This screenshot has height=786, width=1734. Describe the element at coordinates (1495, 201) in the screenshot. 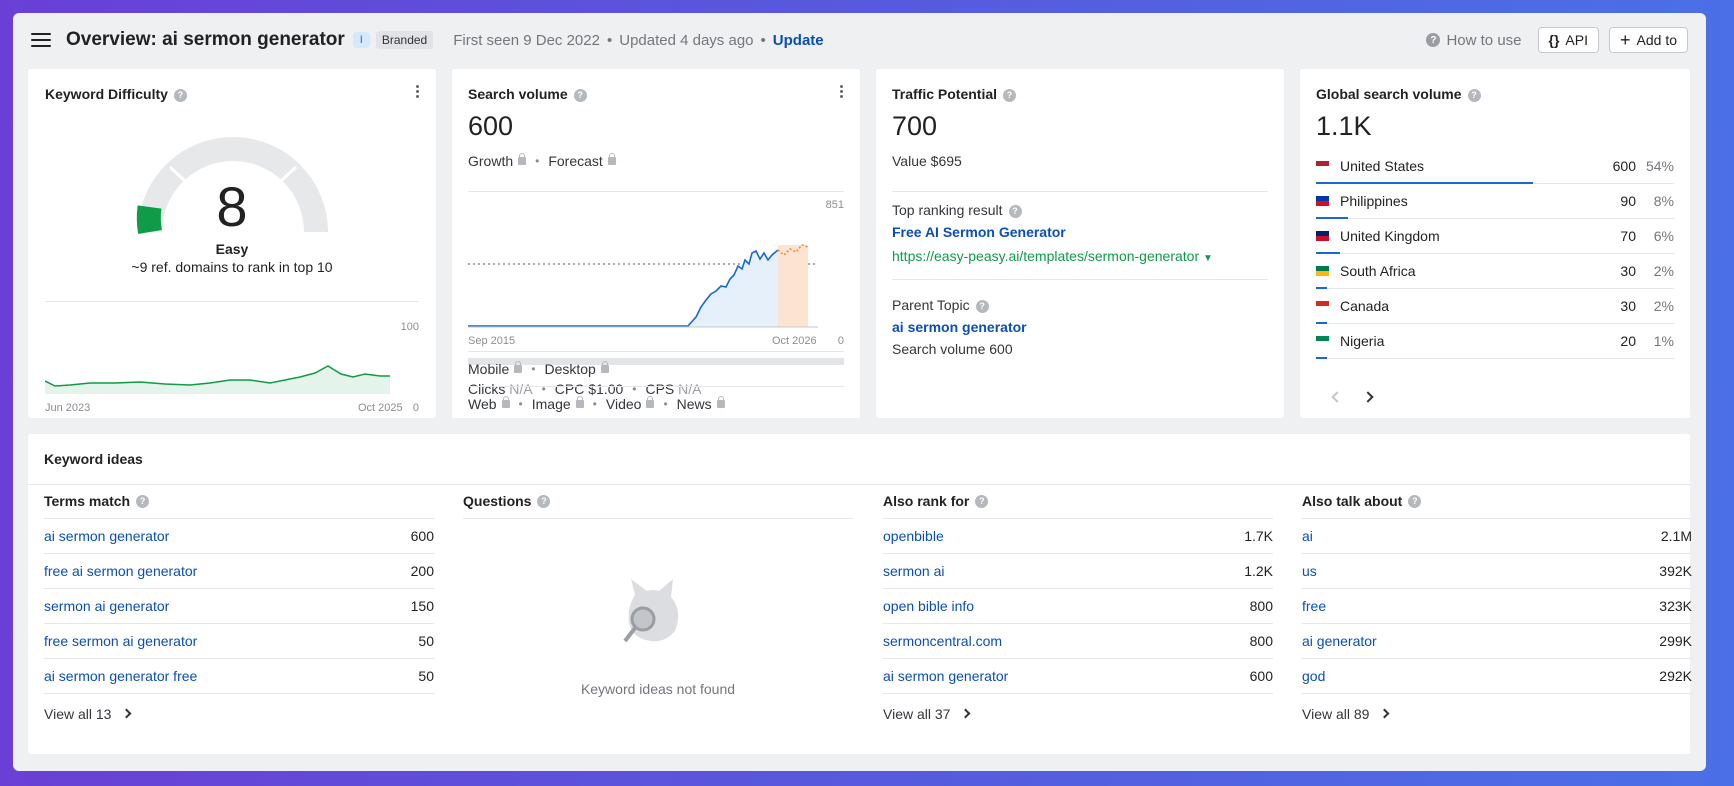

I see `country-row: Philippines 90 8%` at that location.